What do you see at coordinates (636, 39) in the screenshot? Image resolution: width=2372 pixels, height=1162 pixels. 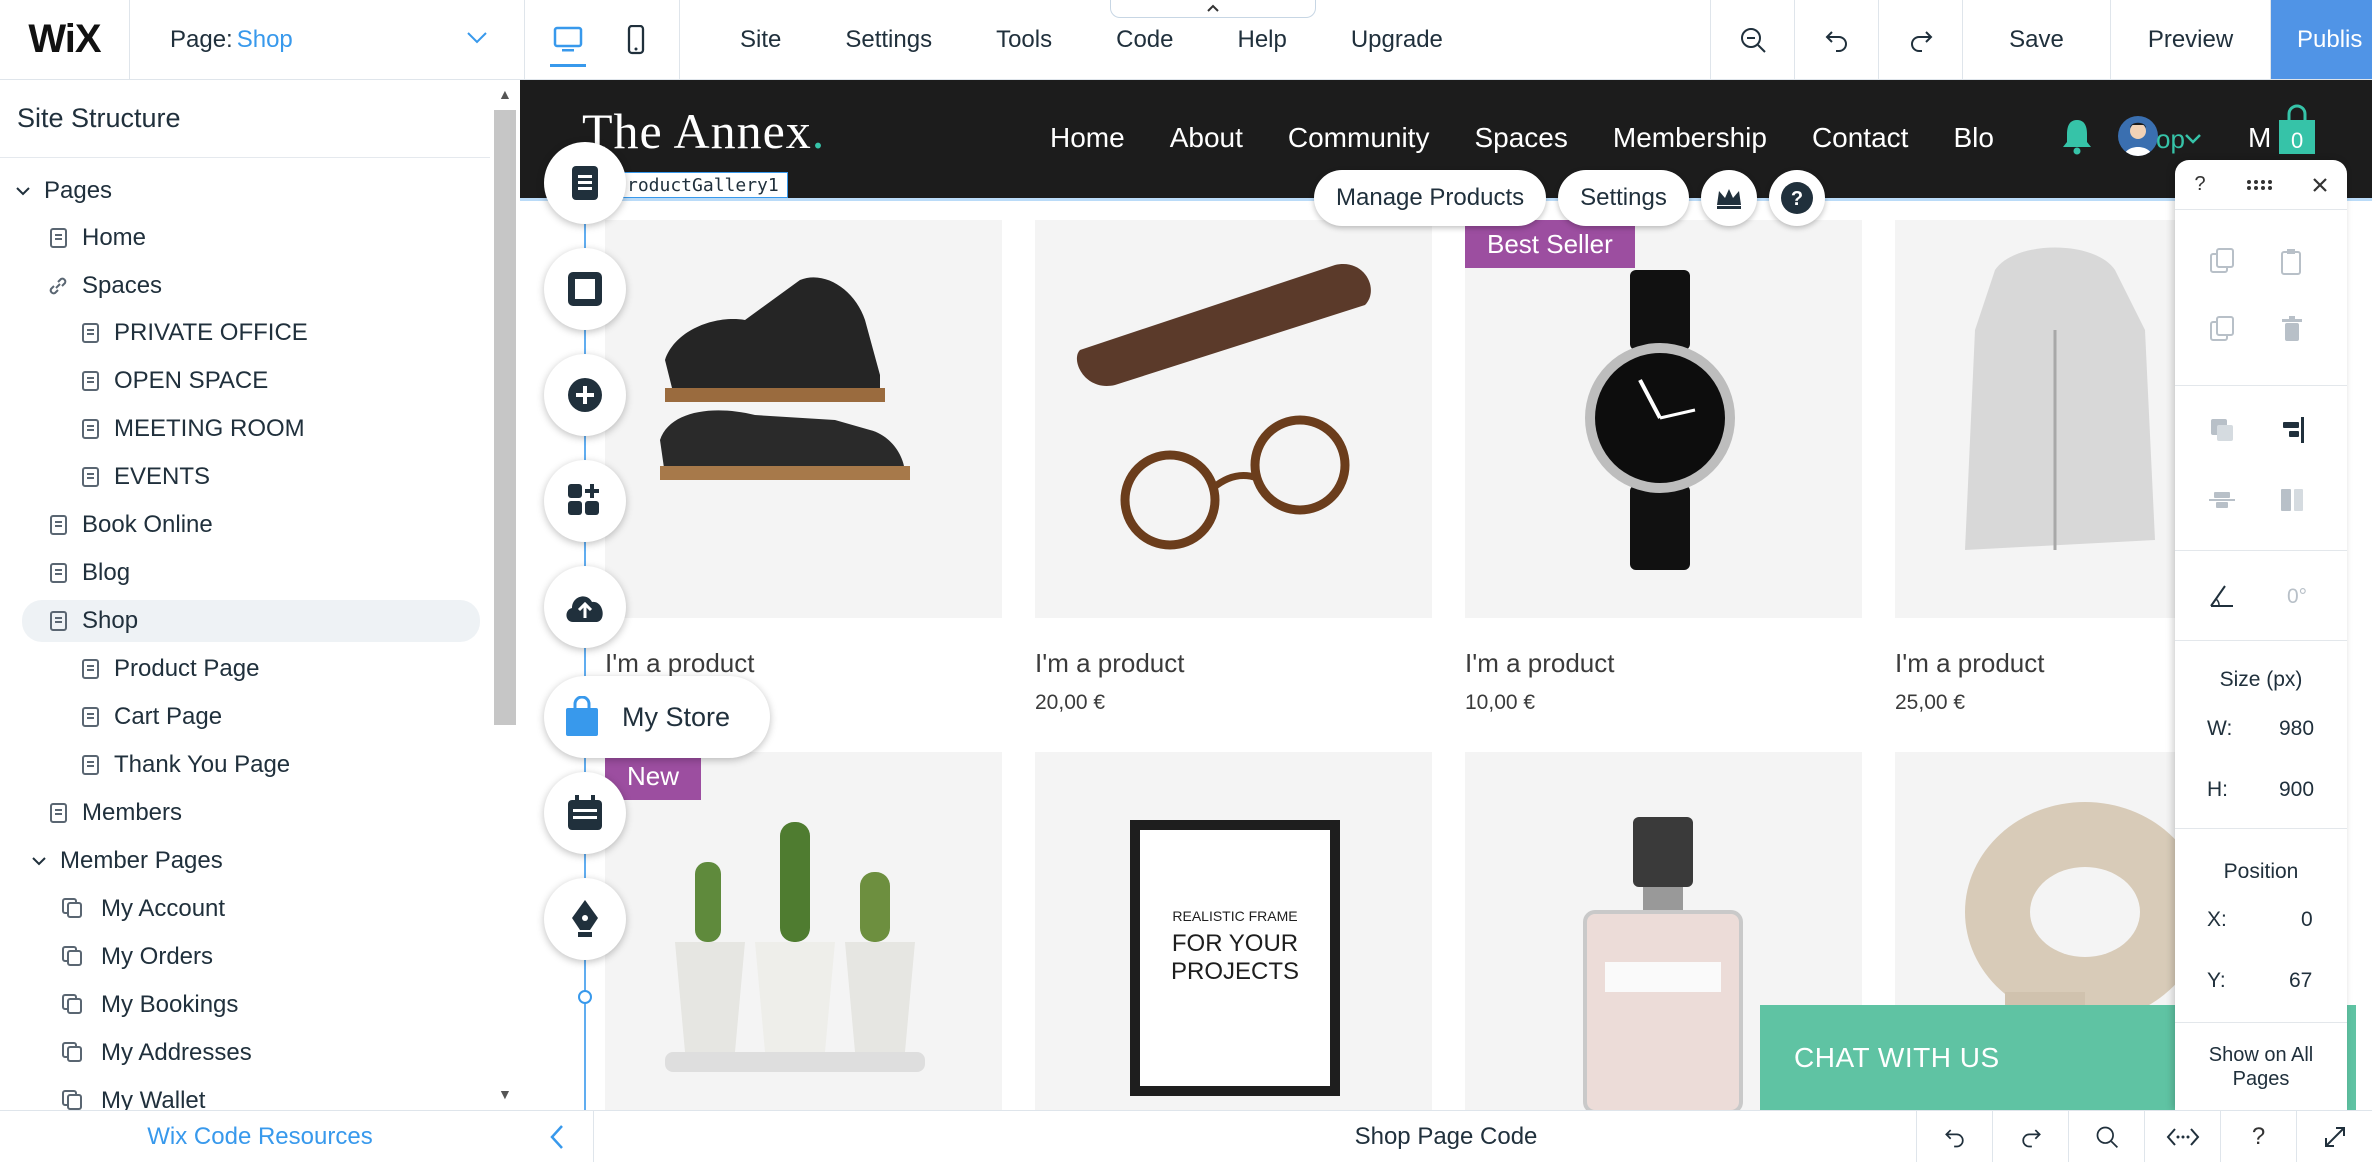 I see `mobile-view-button` at bounding box center [636, 39].